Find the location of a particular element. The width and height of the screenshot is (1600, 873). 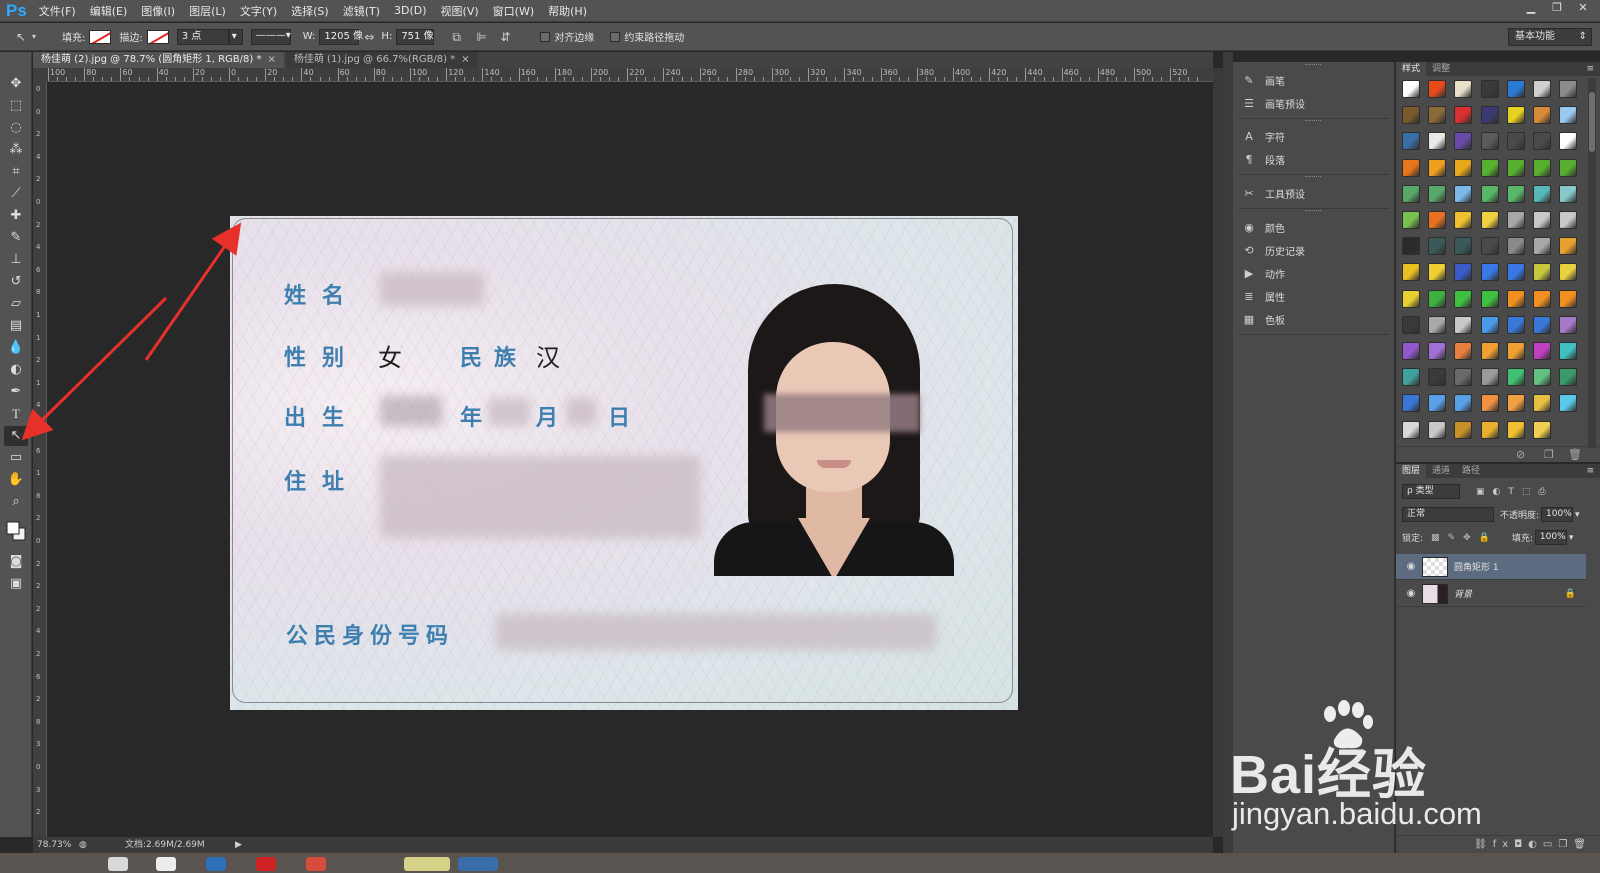

fx-icon: fx is located at coordinates (1503, 844).